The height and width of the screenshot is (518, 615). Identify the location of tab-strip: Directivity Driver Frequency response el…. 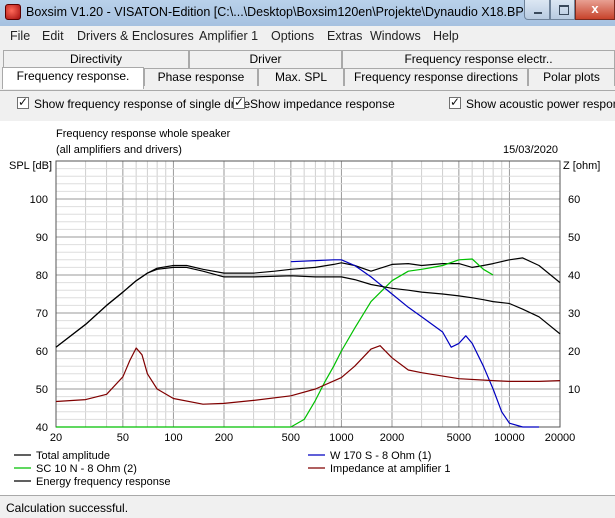
(307, 68).